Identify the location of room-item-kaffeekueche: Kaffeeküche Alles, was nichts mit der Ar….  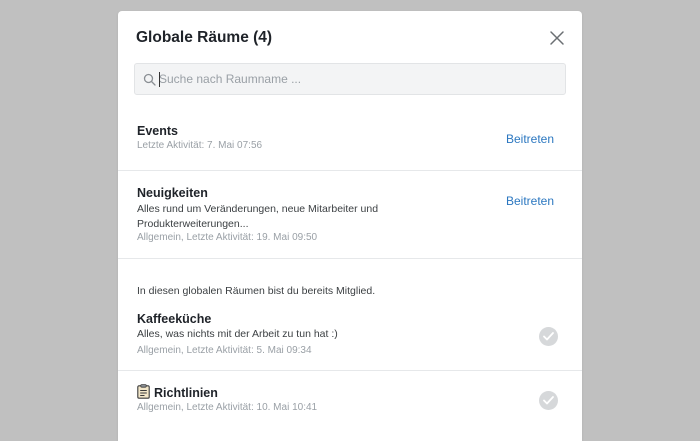
(350, 335).